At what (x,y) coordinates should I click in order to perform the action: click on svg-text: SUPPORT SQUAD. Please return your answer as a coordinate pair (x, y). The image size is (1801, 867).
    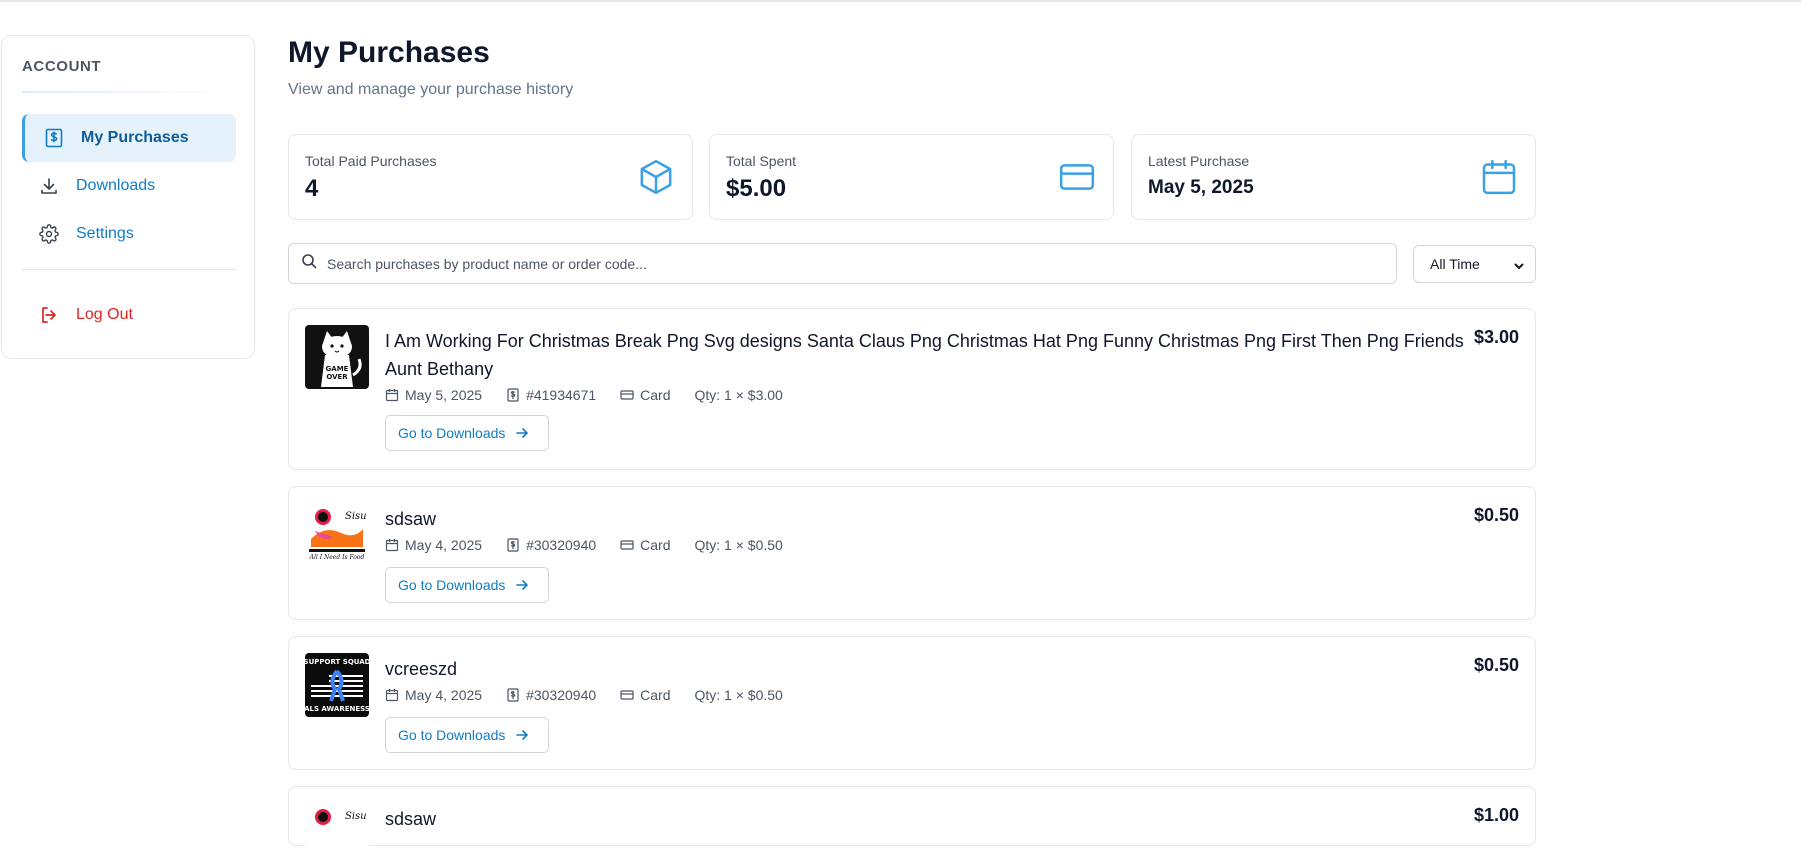
    Looking at the image, I should click on (337, 662).